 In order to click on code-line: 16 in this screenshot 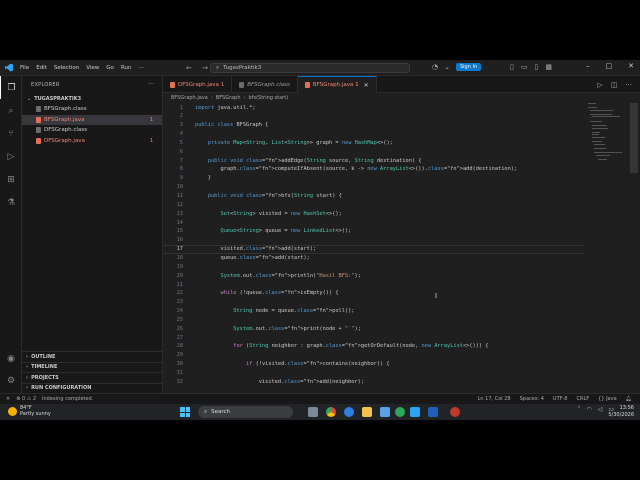, I will do `click(373, 240)`.